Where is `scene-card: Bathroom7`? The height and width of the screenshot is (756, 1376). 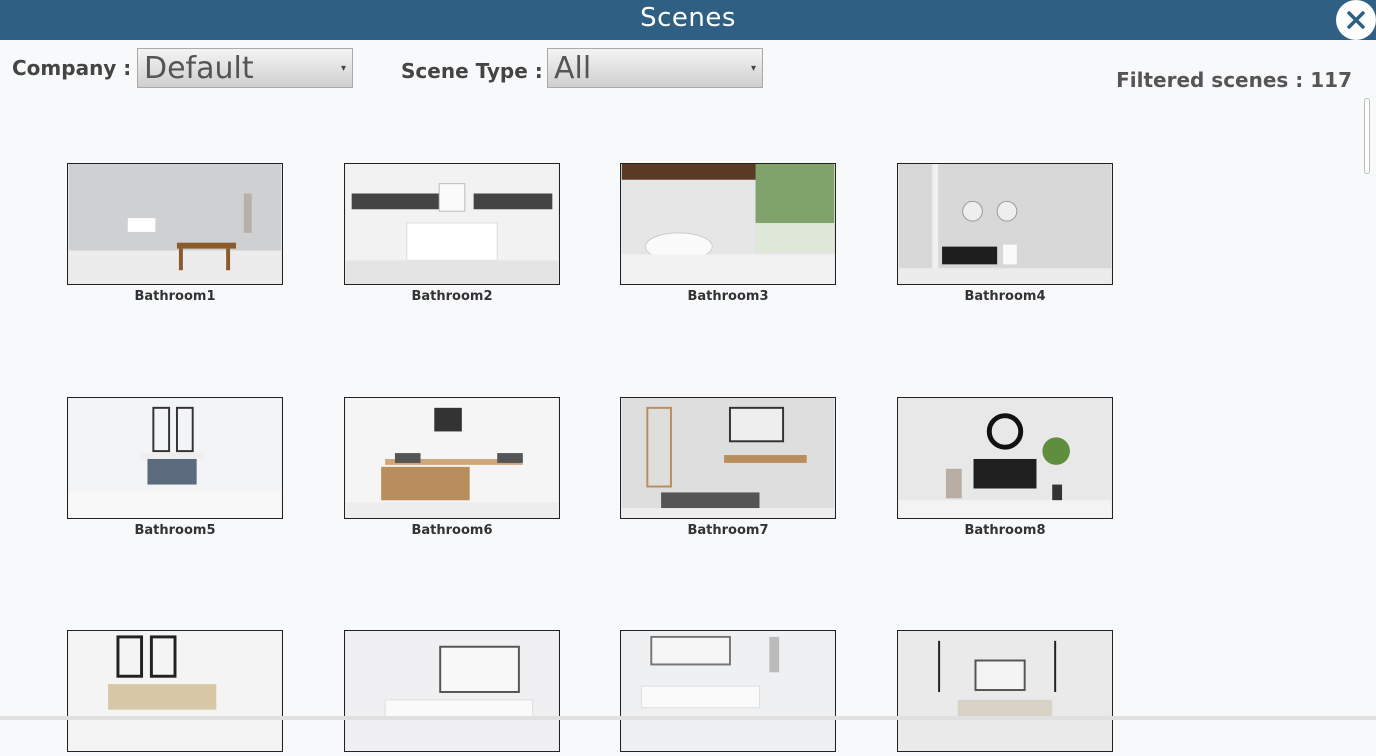
scene-card: Bathroom7 is located at coordinates (728, 467).